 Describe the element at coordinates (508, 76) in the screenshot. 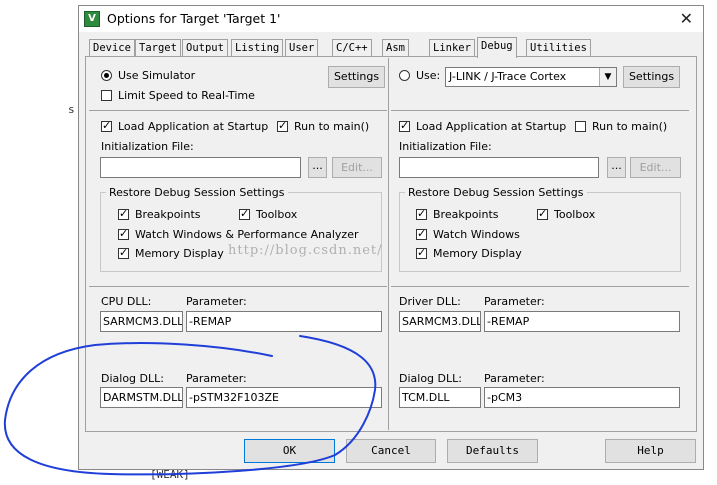

I see `debugger-select-value: J-LINK / J-Trace Cortex` at that location.